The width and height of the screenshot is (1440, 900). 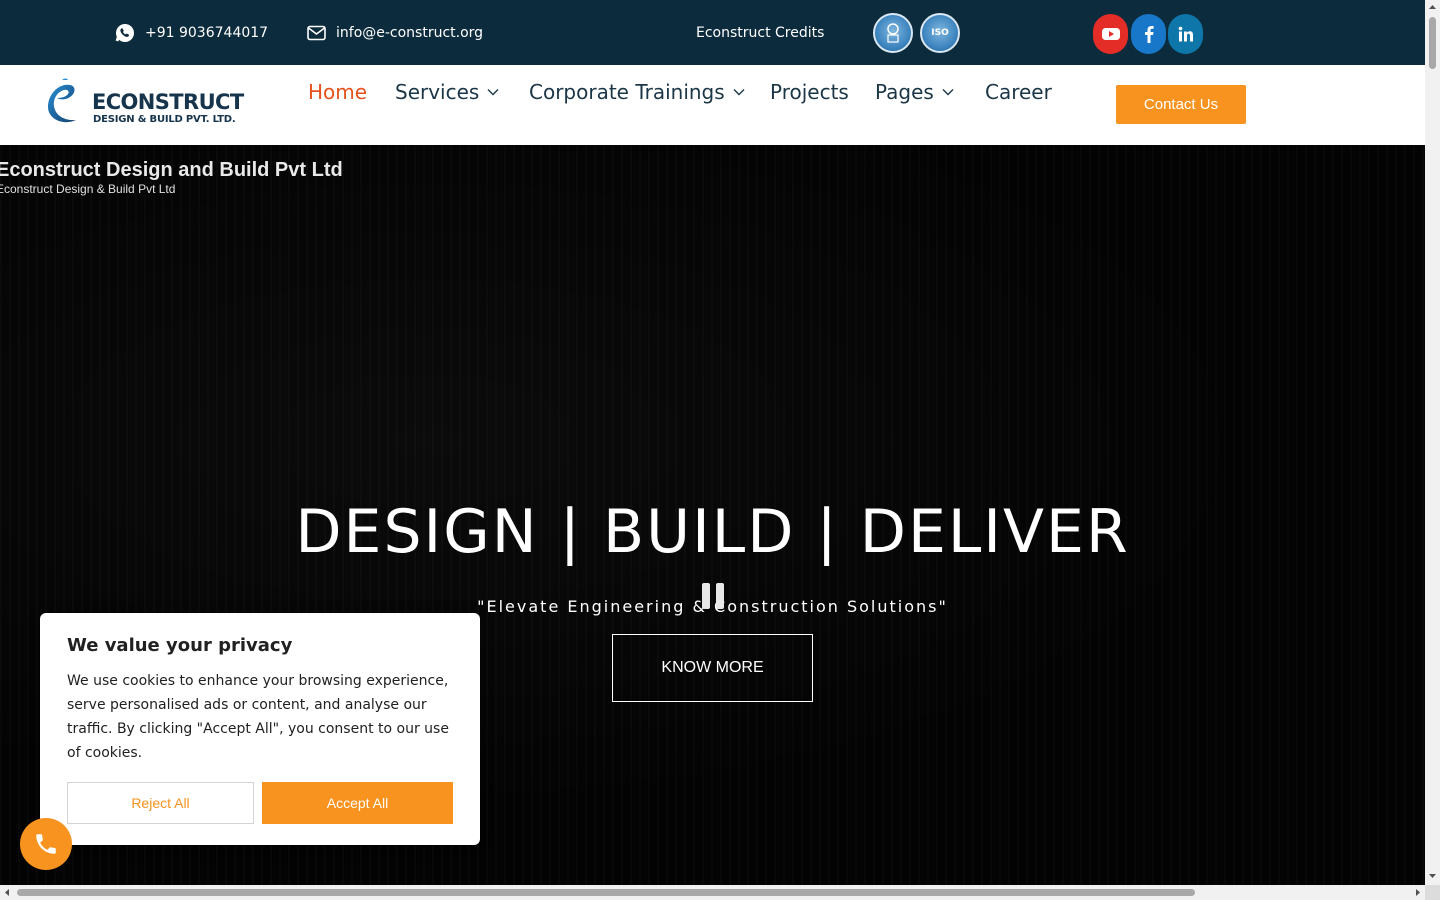 I want to click on video-title: Econstruct Design and Build Pvt Ltd, so click(x=171, y=170).